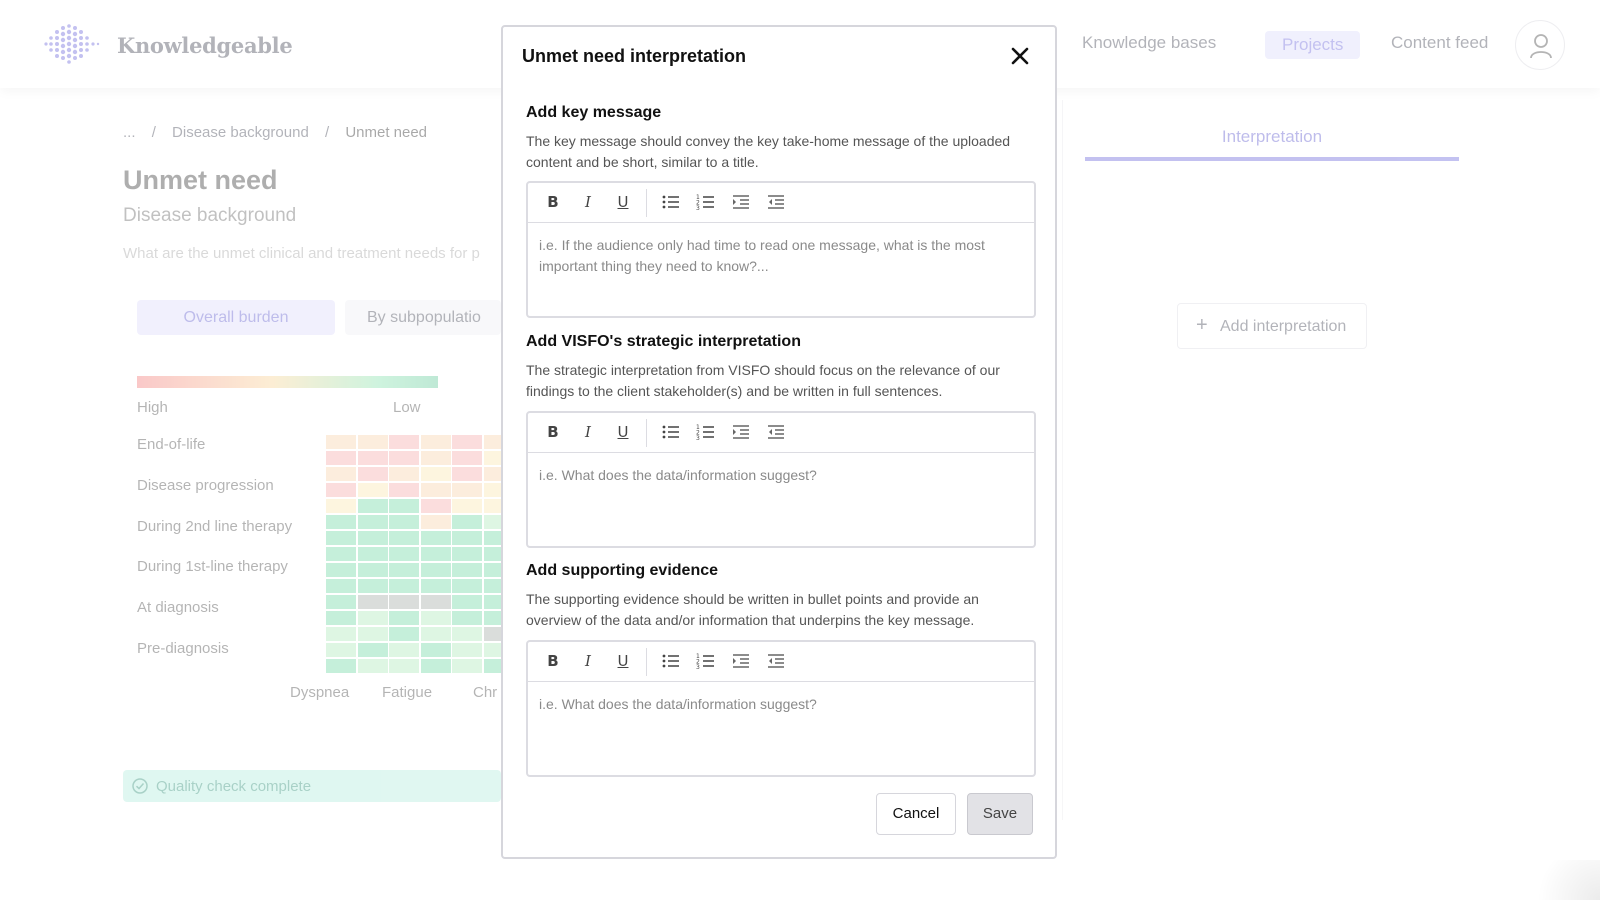  Describe the element at coordinates (152, 407) in the screenshot. I see `legend-high-label: High` at that location.